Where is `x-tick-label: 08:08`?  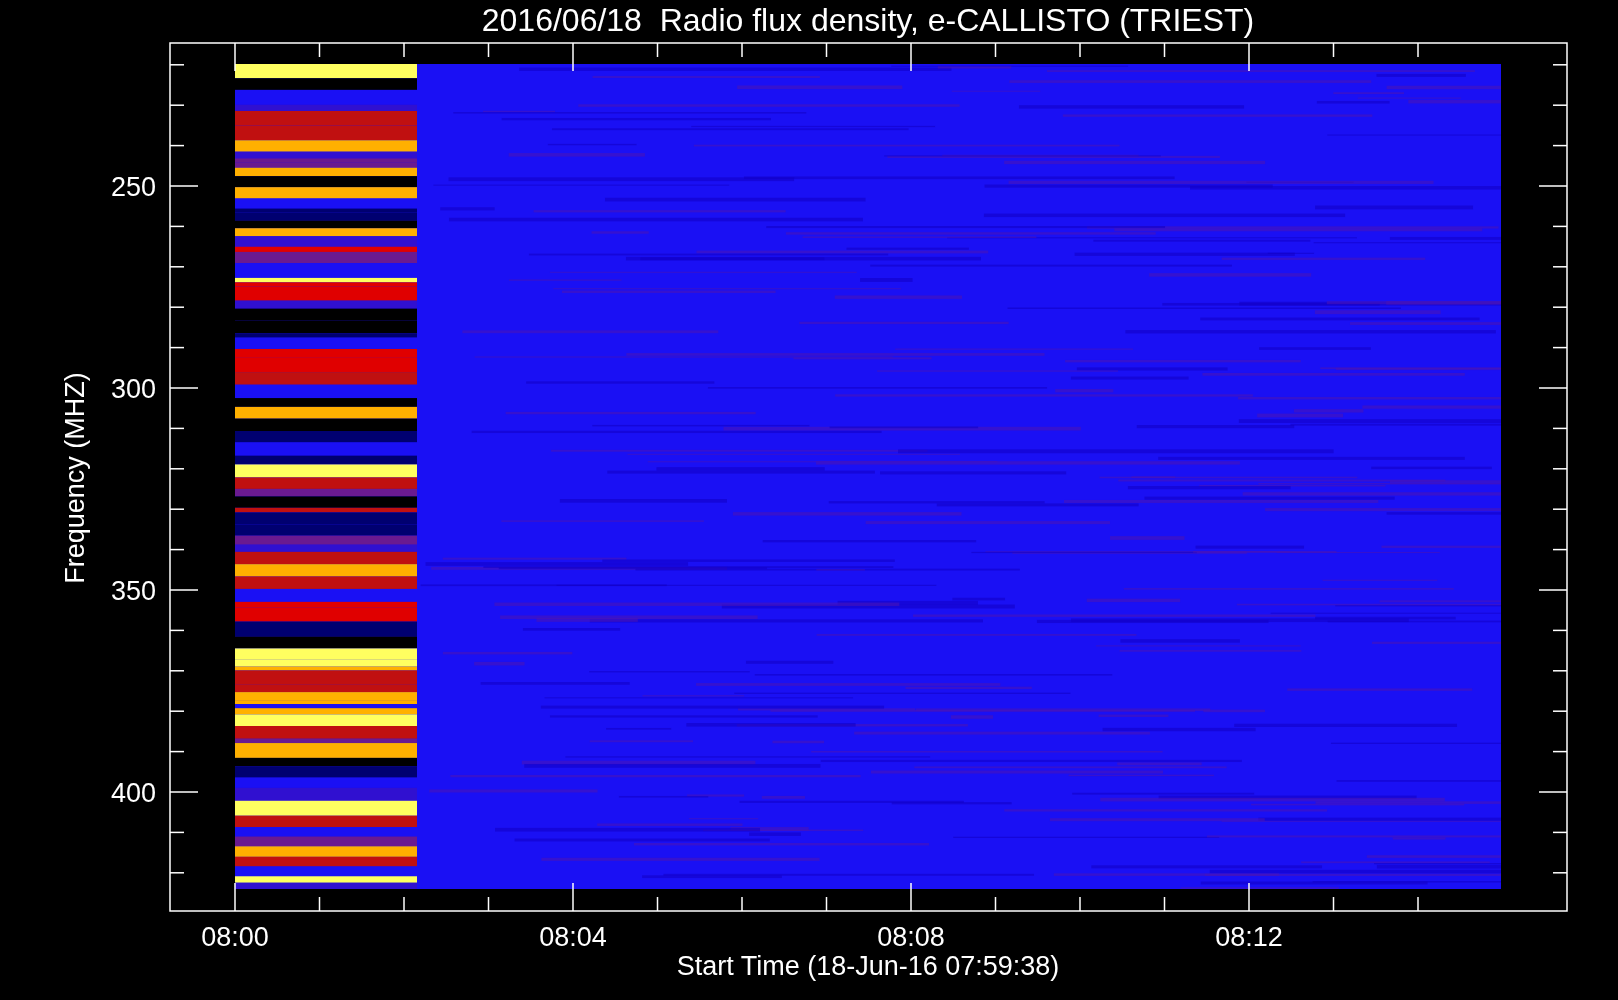
x-tick-label: 08:08 is located at coordinates (911, 937).